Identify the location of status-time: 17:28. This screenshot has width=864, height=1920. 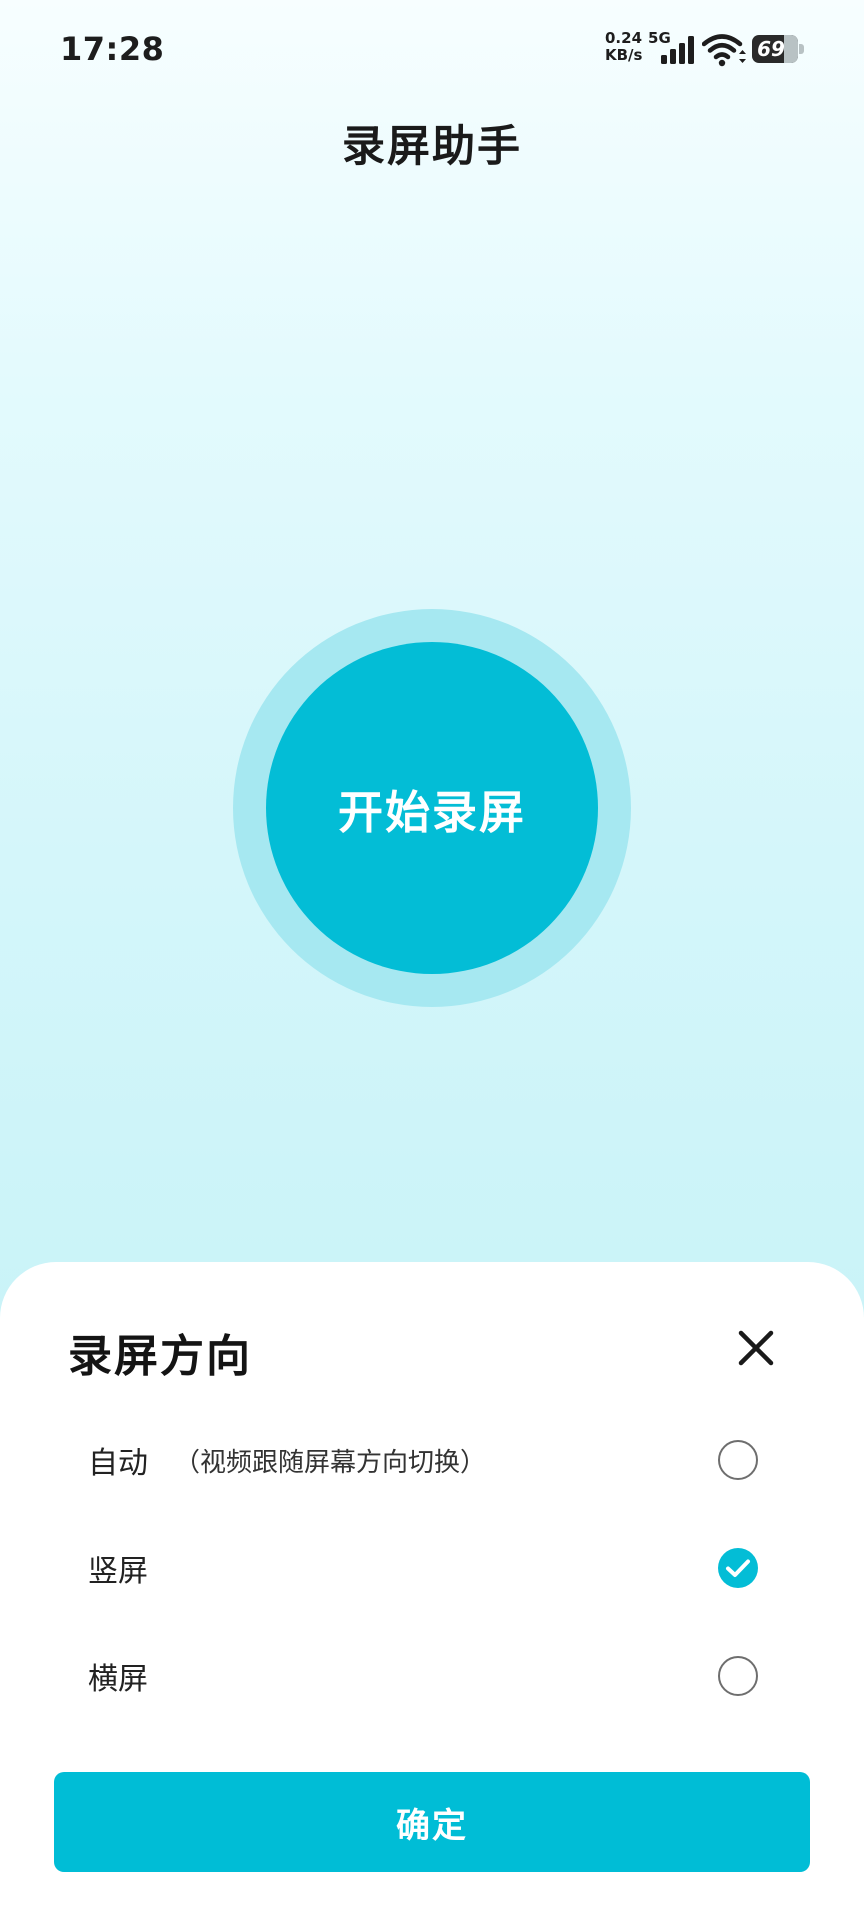
(112, 49).